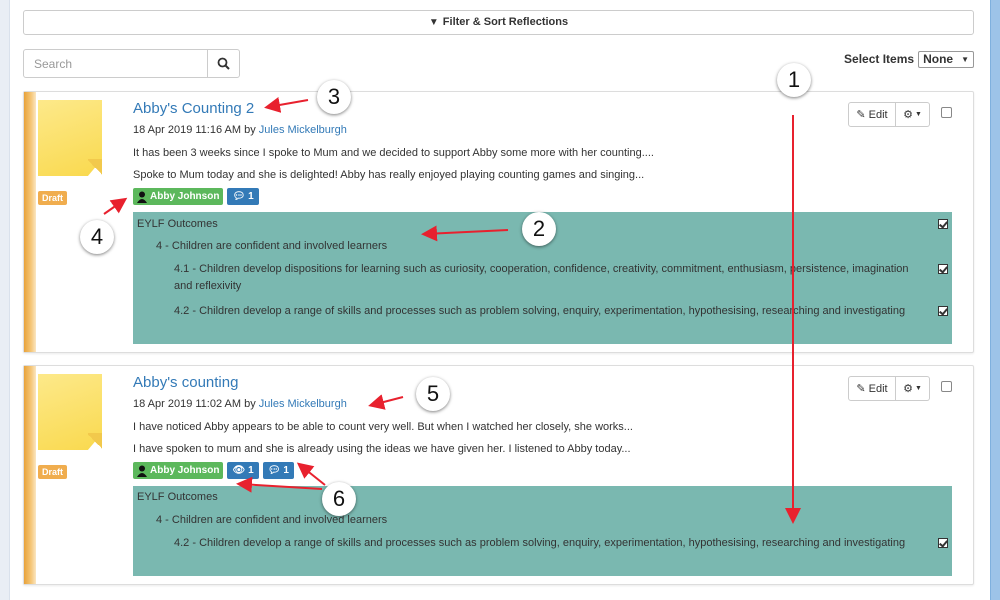  I want to click on annotation-callout-4: 4, so click(97, 237).